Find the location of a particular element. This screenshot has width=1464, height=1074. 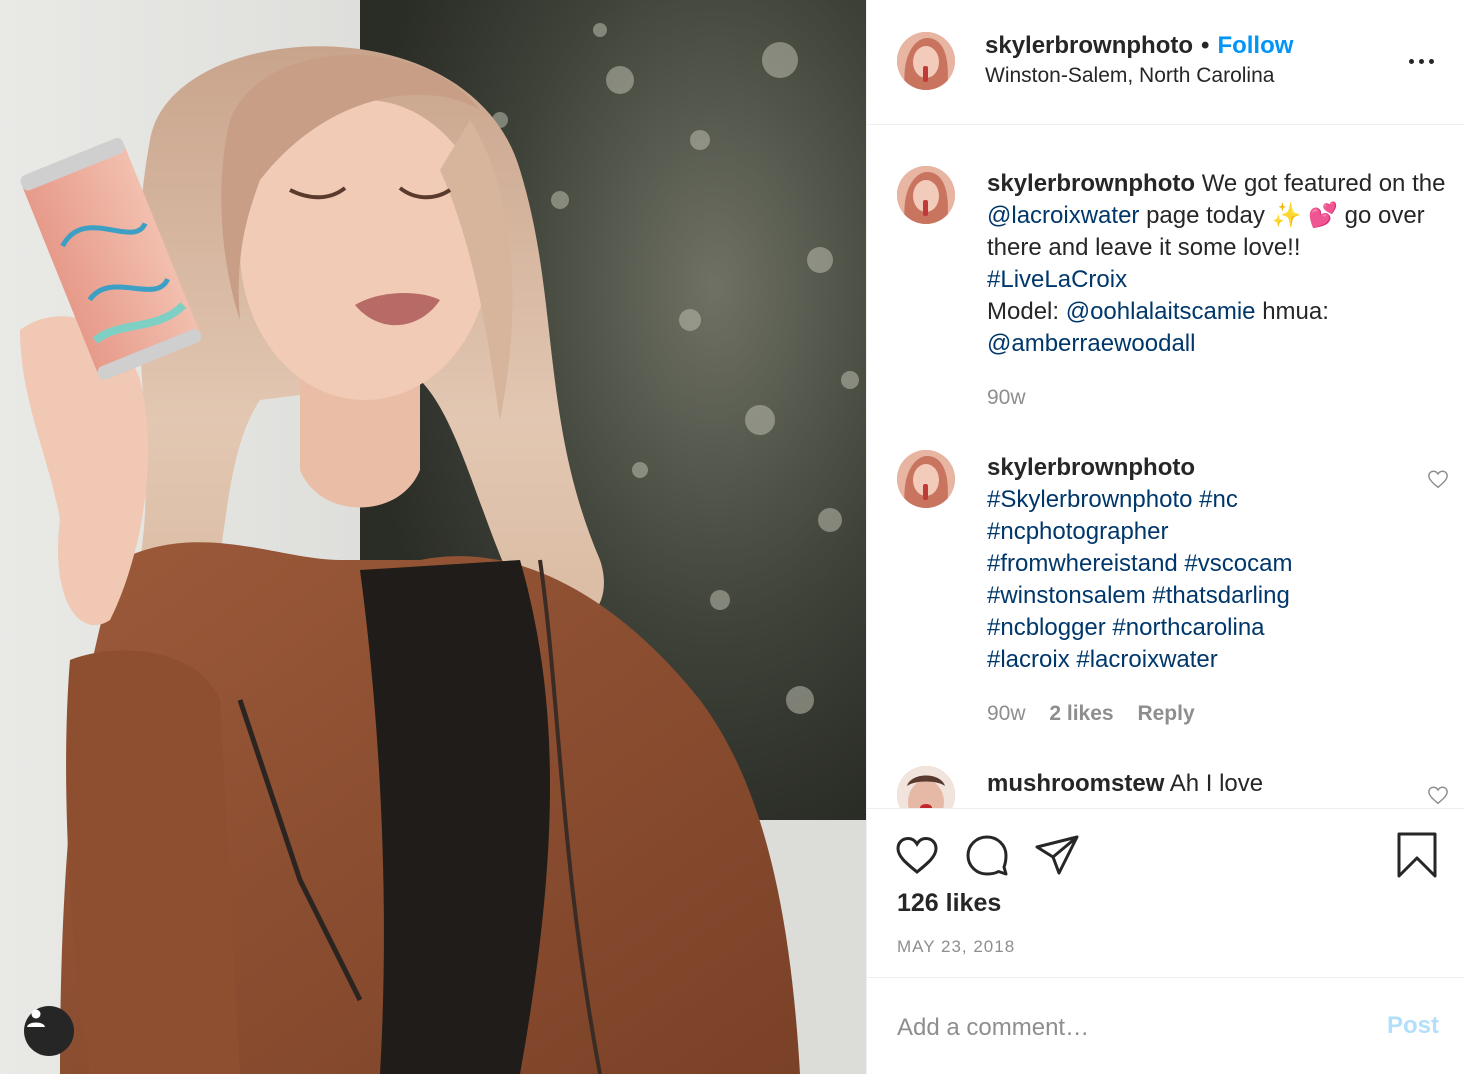

comment-username: skylerbrownphoto is located at coordinates (1091, 467).